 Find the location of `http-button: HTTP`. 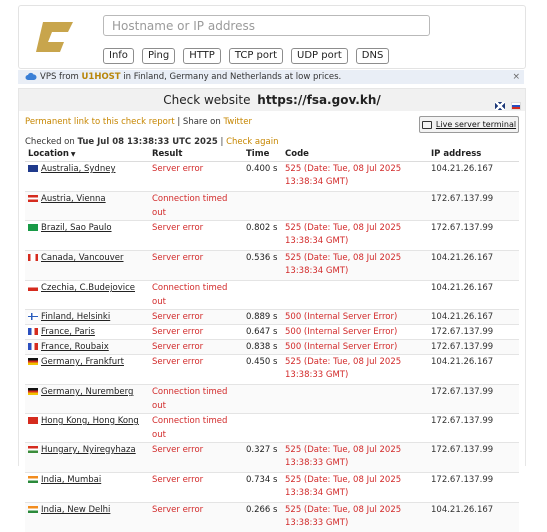

http-button: HTTP is located at coordinates (202, 56).